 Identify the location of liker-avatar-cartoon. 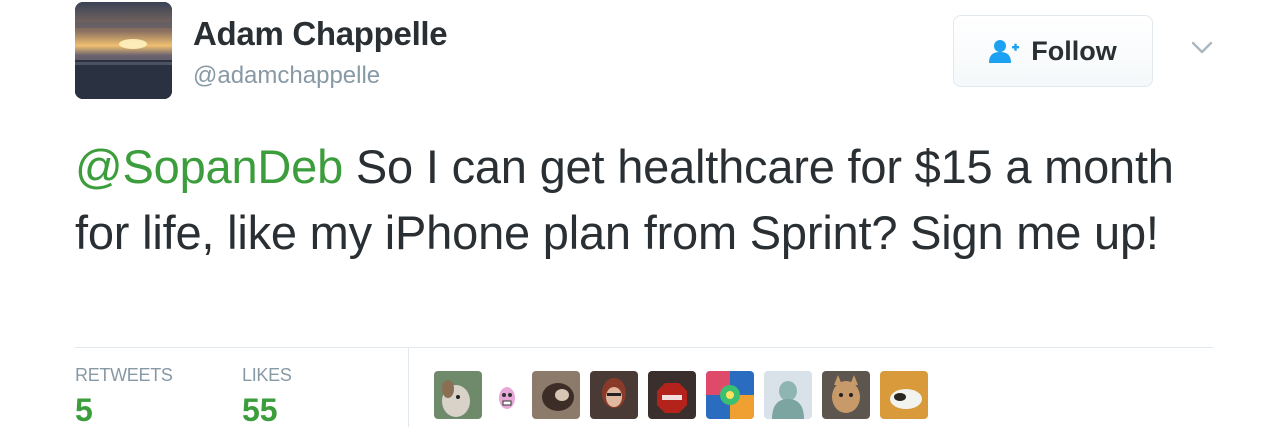
(507, 395).